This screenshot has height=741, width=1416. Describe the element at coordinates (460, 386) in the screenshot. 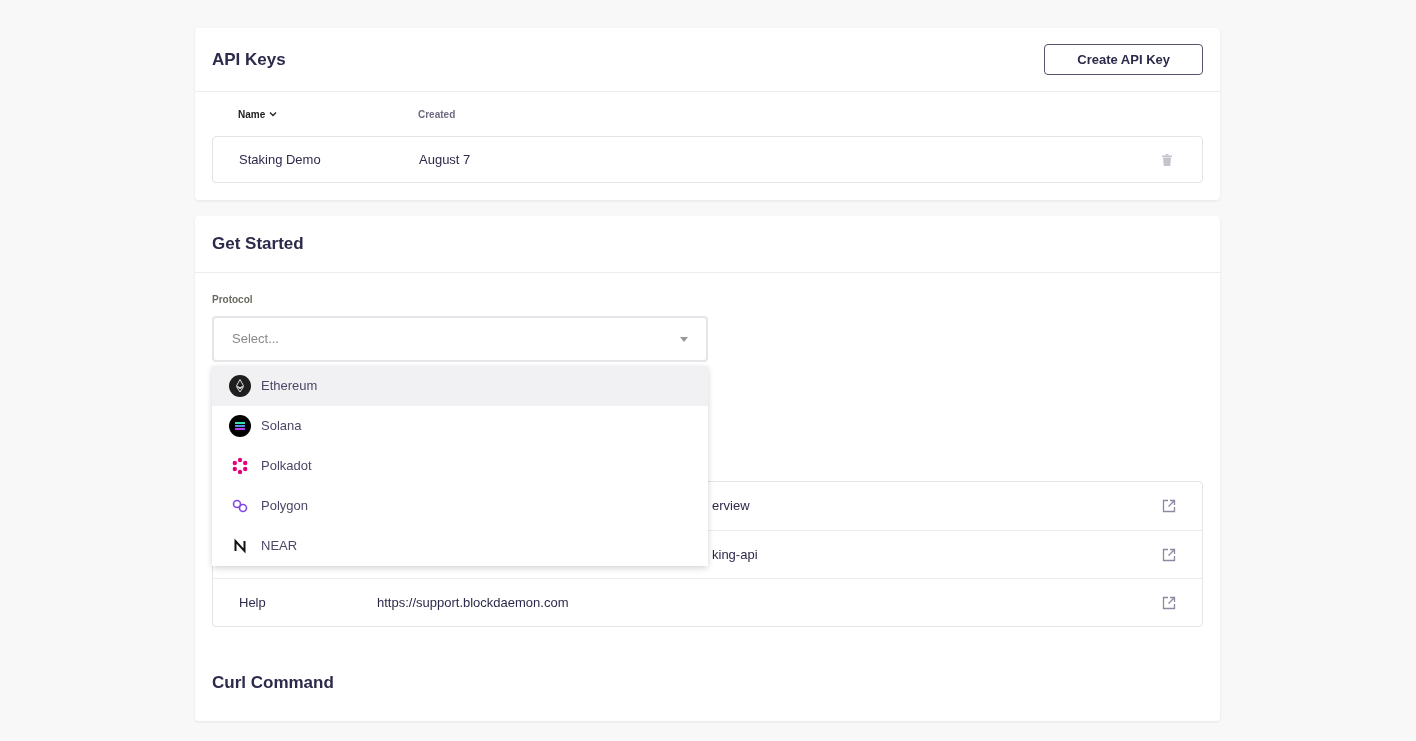

I see `protocol-option: Ethereum` at that location.